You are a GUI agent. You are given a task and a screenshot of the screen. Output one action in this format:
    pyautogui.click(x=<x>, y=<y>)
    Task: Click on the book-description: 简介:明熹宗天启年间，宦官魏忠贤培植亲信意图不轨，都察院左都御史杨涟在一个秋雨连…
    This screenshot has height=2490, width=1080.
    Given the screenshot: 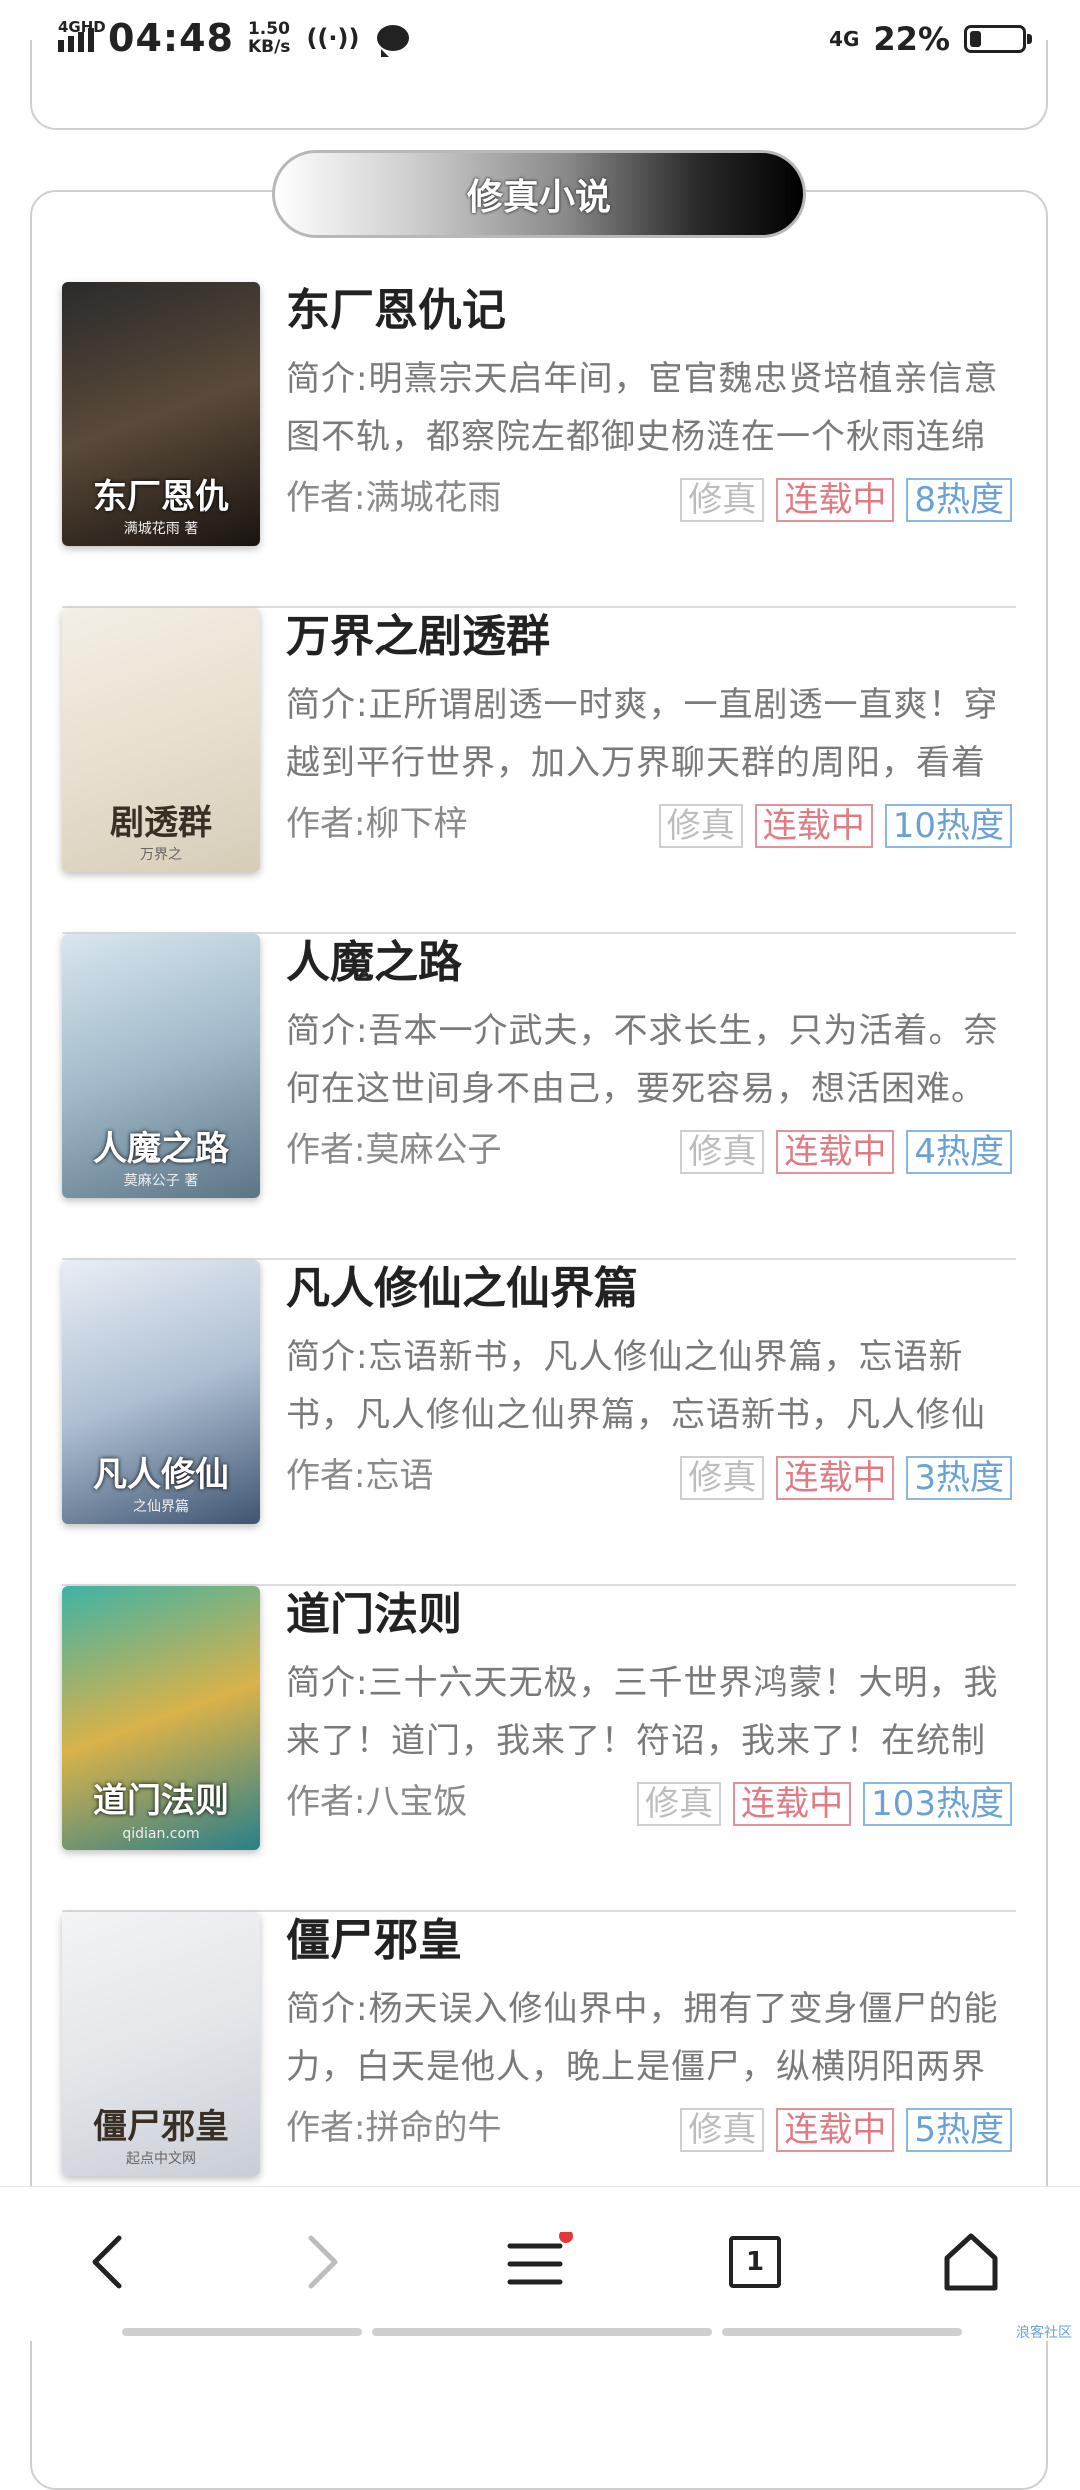 What is the action you would take?
    pyautogui.click(x=642, y=408)
    